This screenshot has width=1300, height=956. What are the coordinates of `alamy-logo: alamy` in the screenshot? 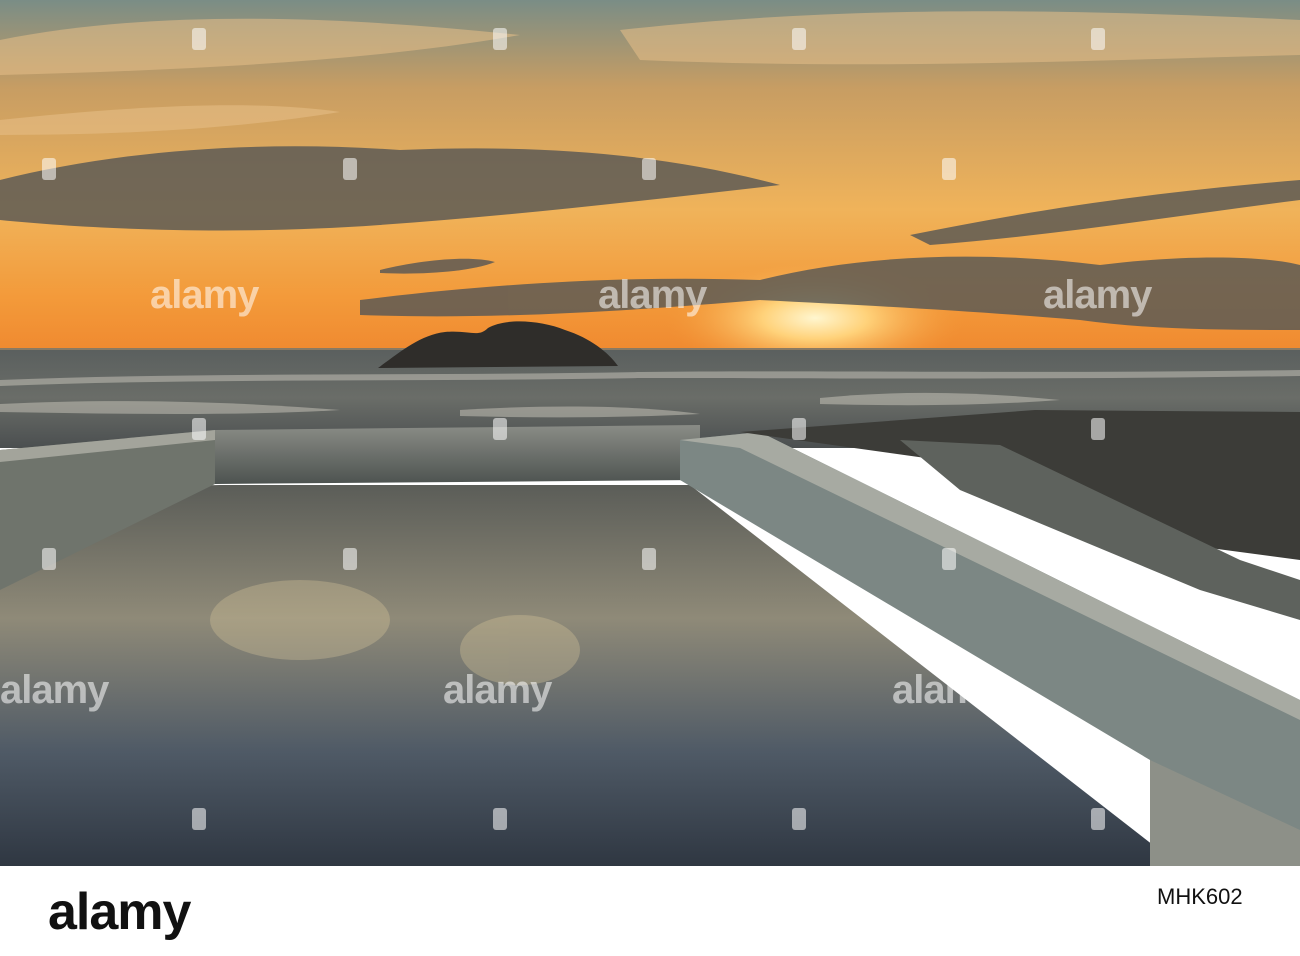 It's located at (119, 912).